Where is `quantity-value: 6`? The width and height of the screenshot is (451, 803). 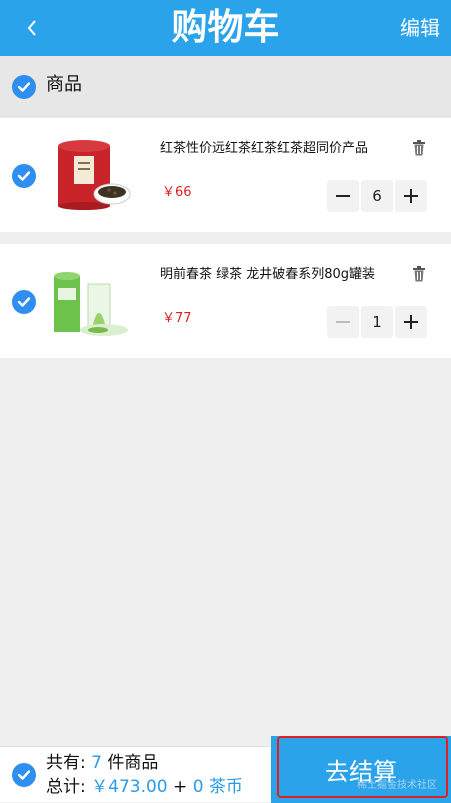
quantity-value: 6 is located at coordinates (377, 196).